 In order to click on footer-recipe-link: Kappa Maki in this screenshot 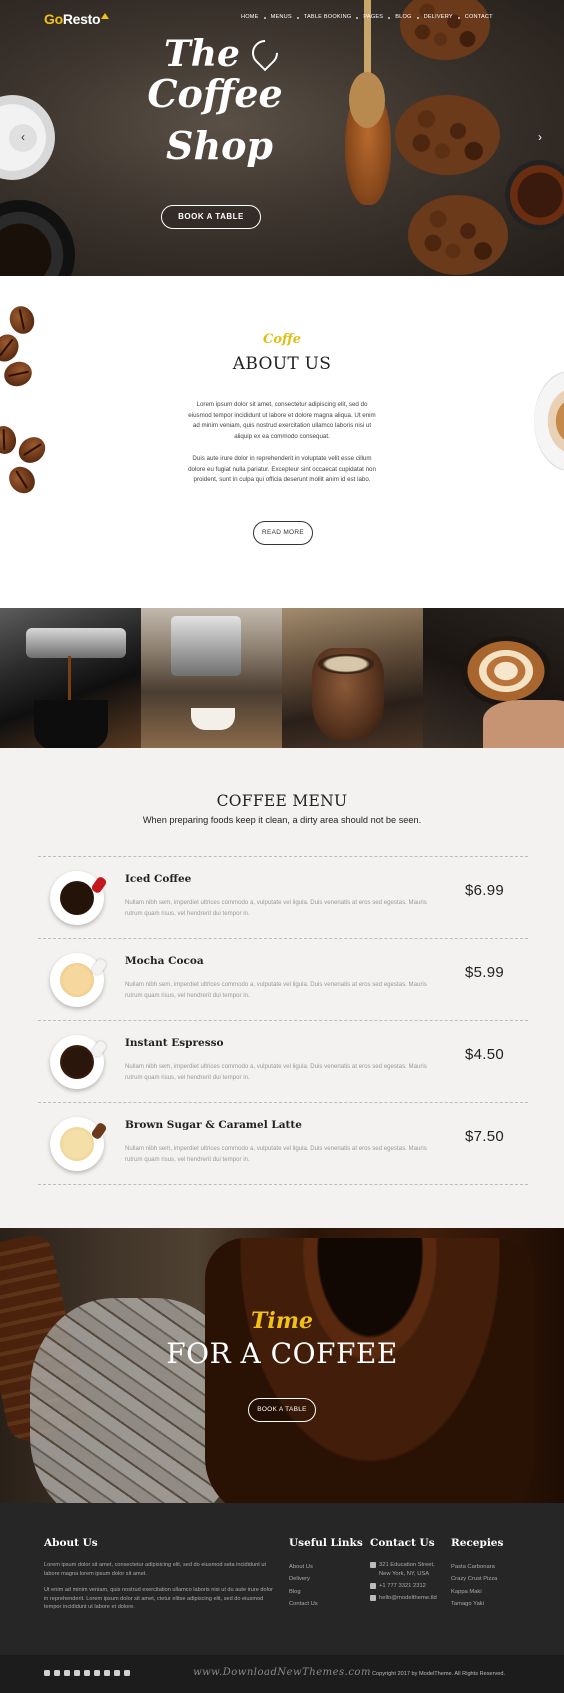, I will do `click(474, 1592)`.